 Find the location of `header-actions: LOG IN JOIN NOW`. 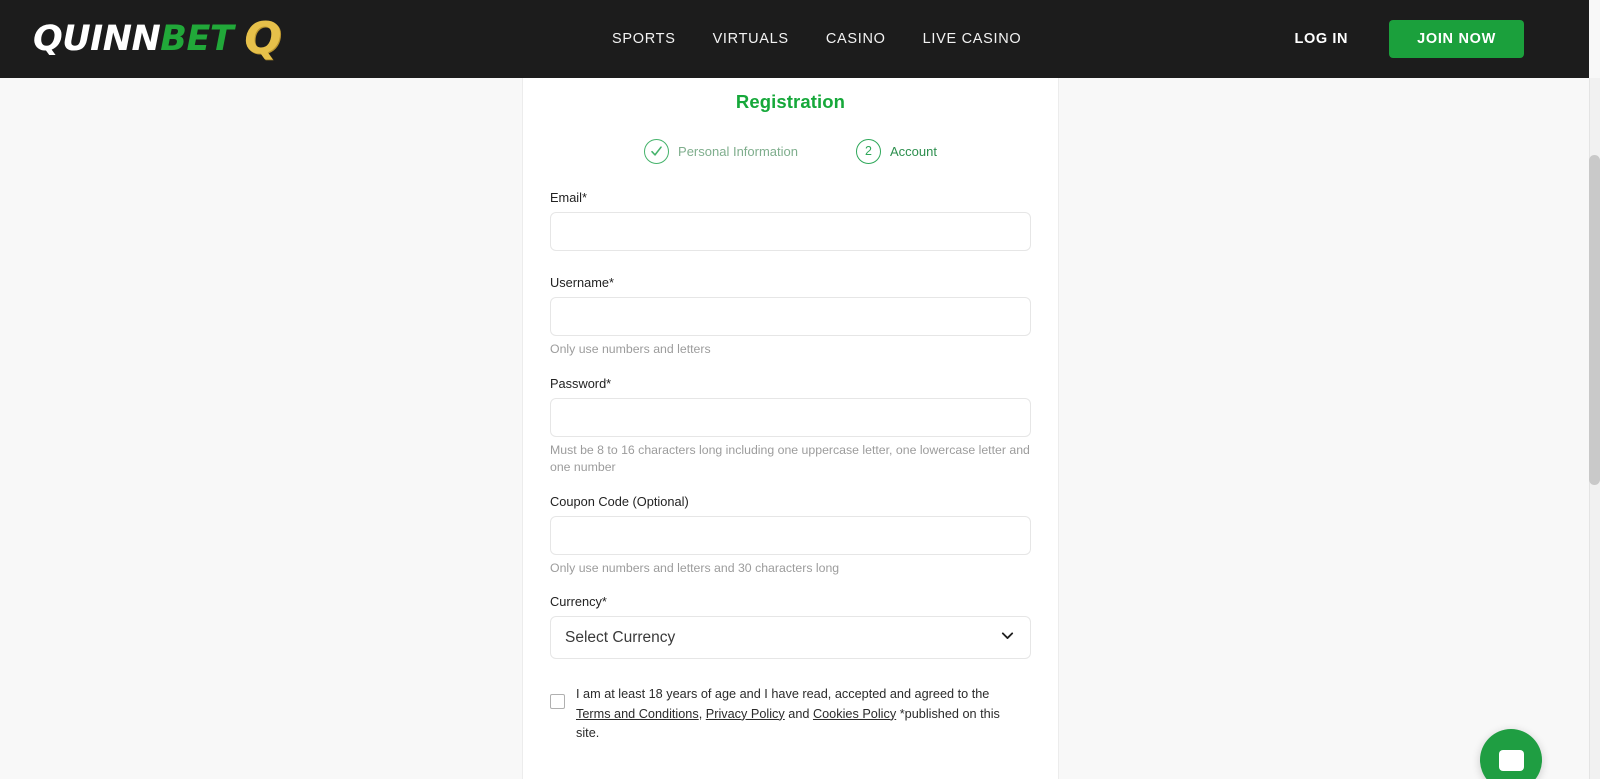

header-actions: LOG IN JOIN NOW is located at coordinates (1406, 39).